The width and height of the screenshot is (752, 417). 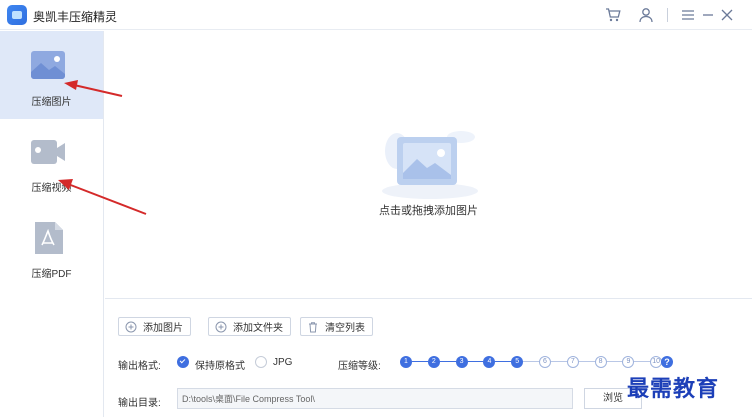 What do you see at coordinates (406, 362) in the screenshot?
I see `level-dot-1: 1` at bounding box center [406, 362].